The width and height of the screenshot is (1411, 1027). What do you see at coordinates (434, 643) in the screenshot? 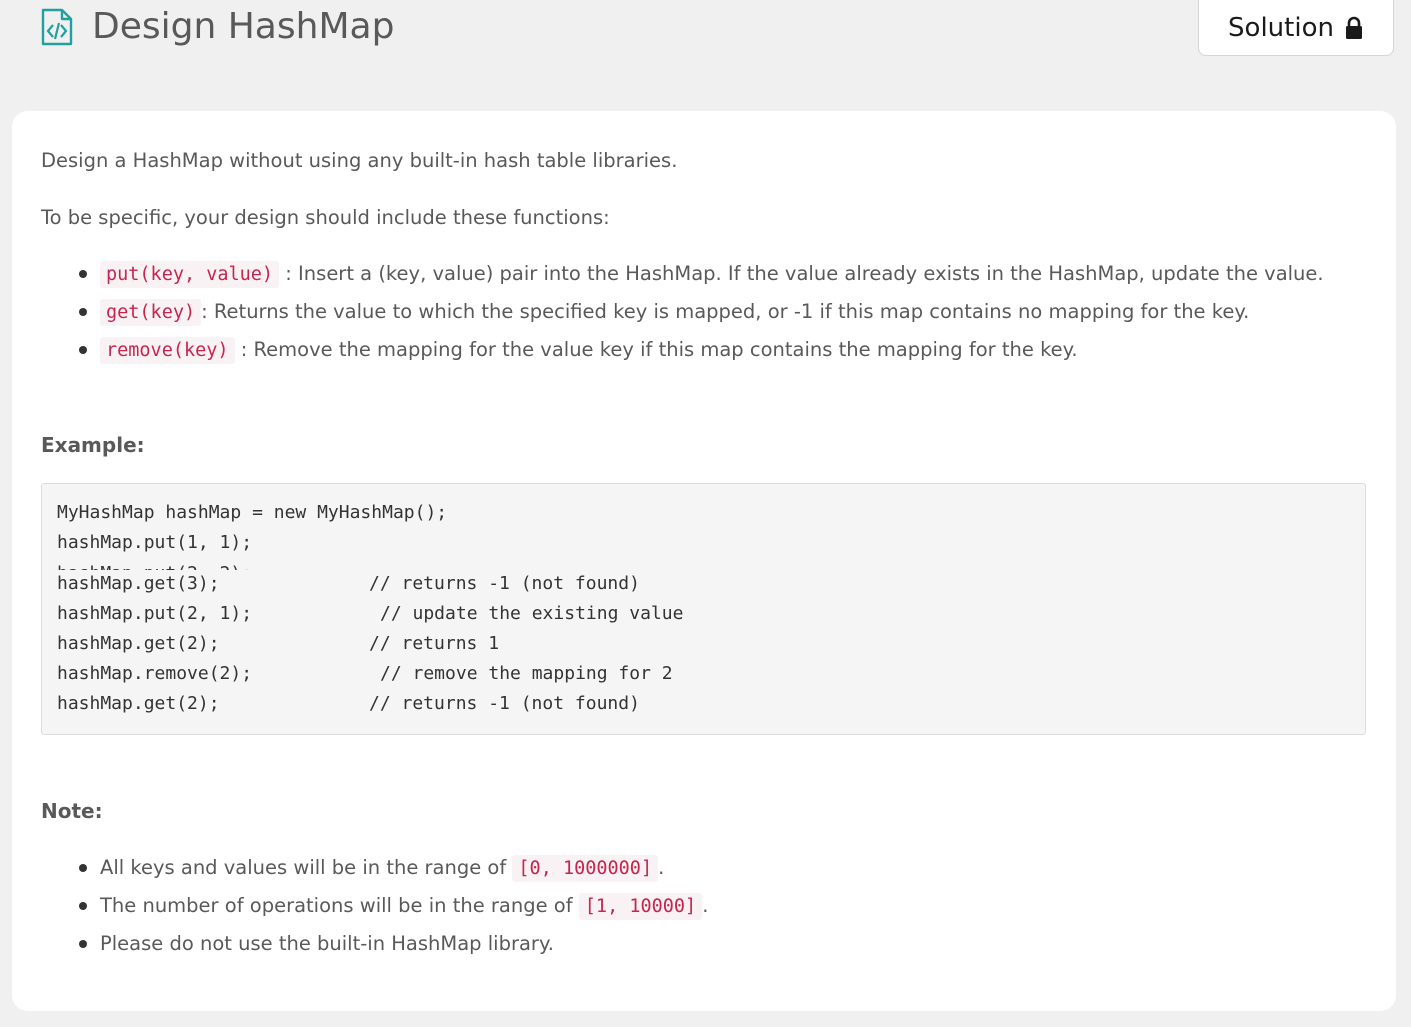
I see `code-comment: // returns 1` at bounding box center [434, 643].